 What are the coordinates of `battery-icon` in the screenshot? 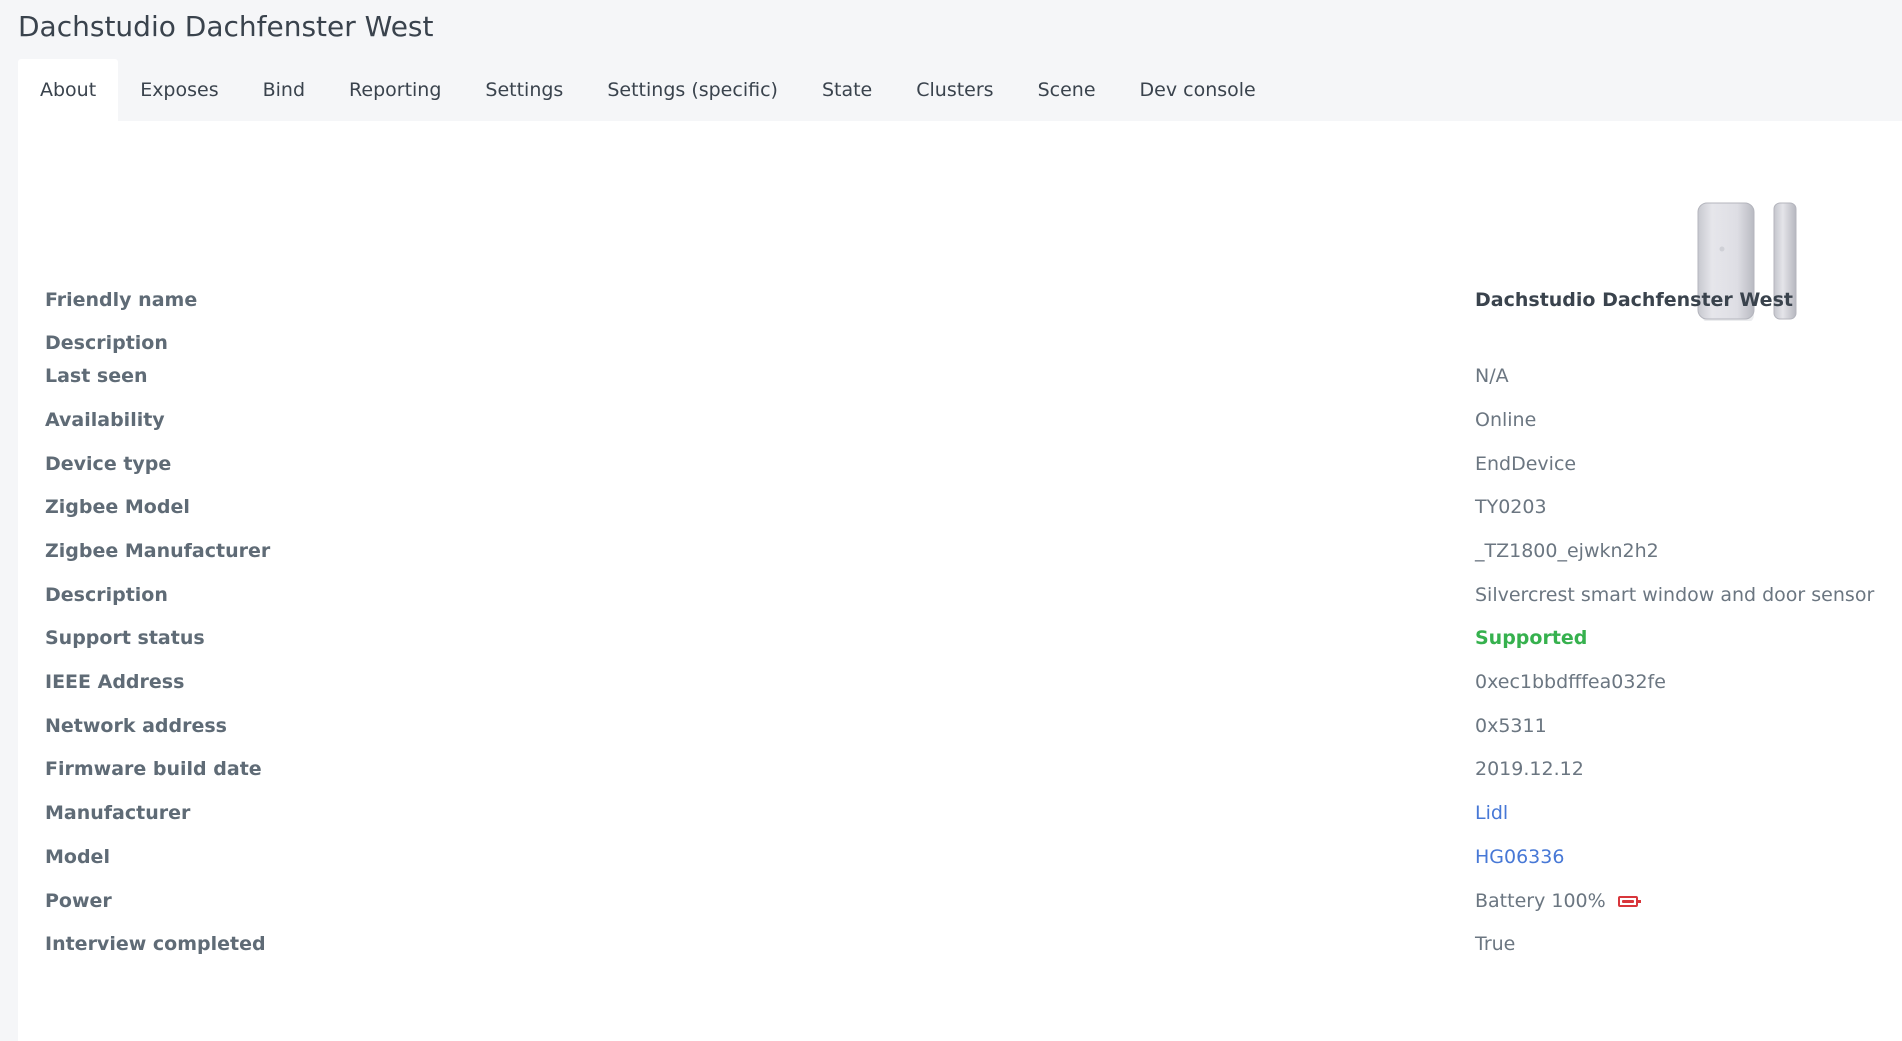 It's located at (1629, 901).